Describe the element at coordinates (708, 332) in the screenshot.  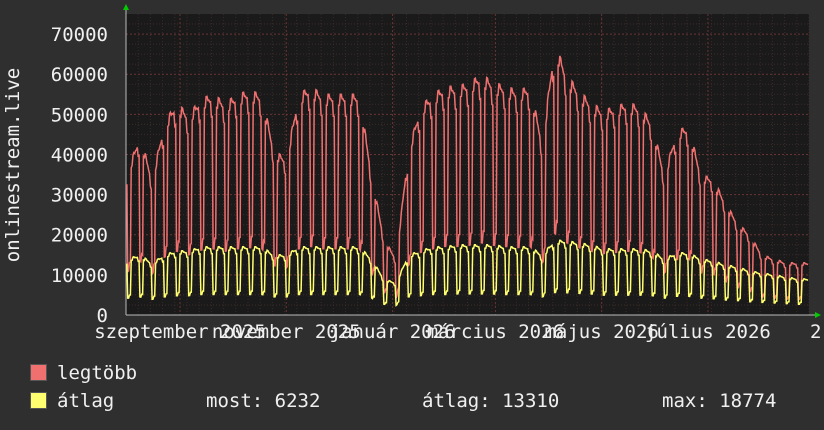
I see `x-tick-label: július 2026` at that location.